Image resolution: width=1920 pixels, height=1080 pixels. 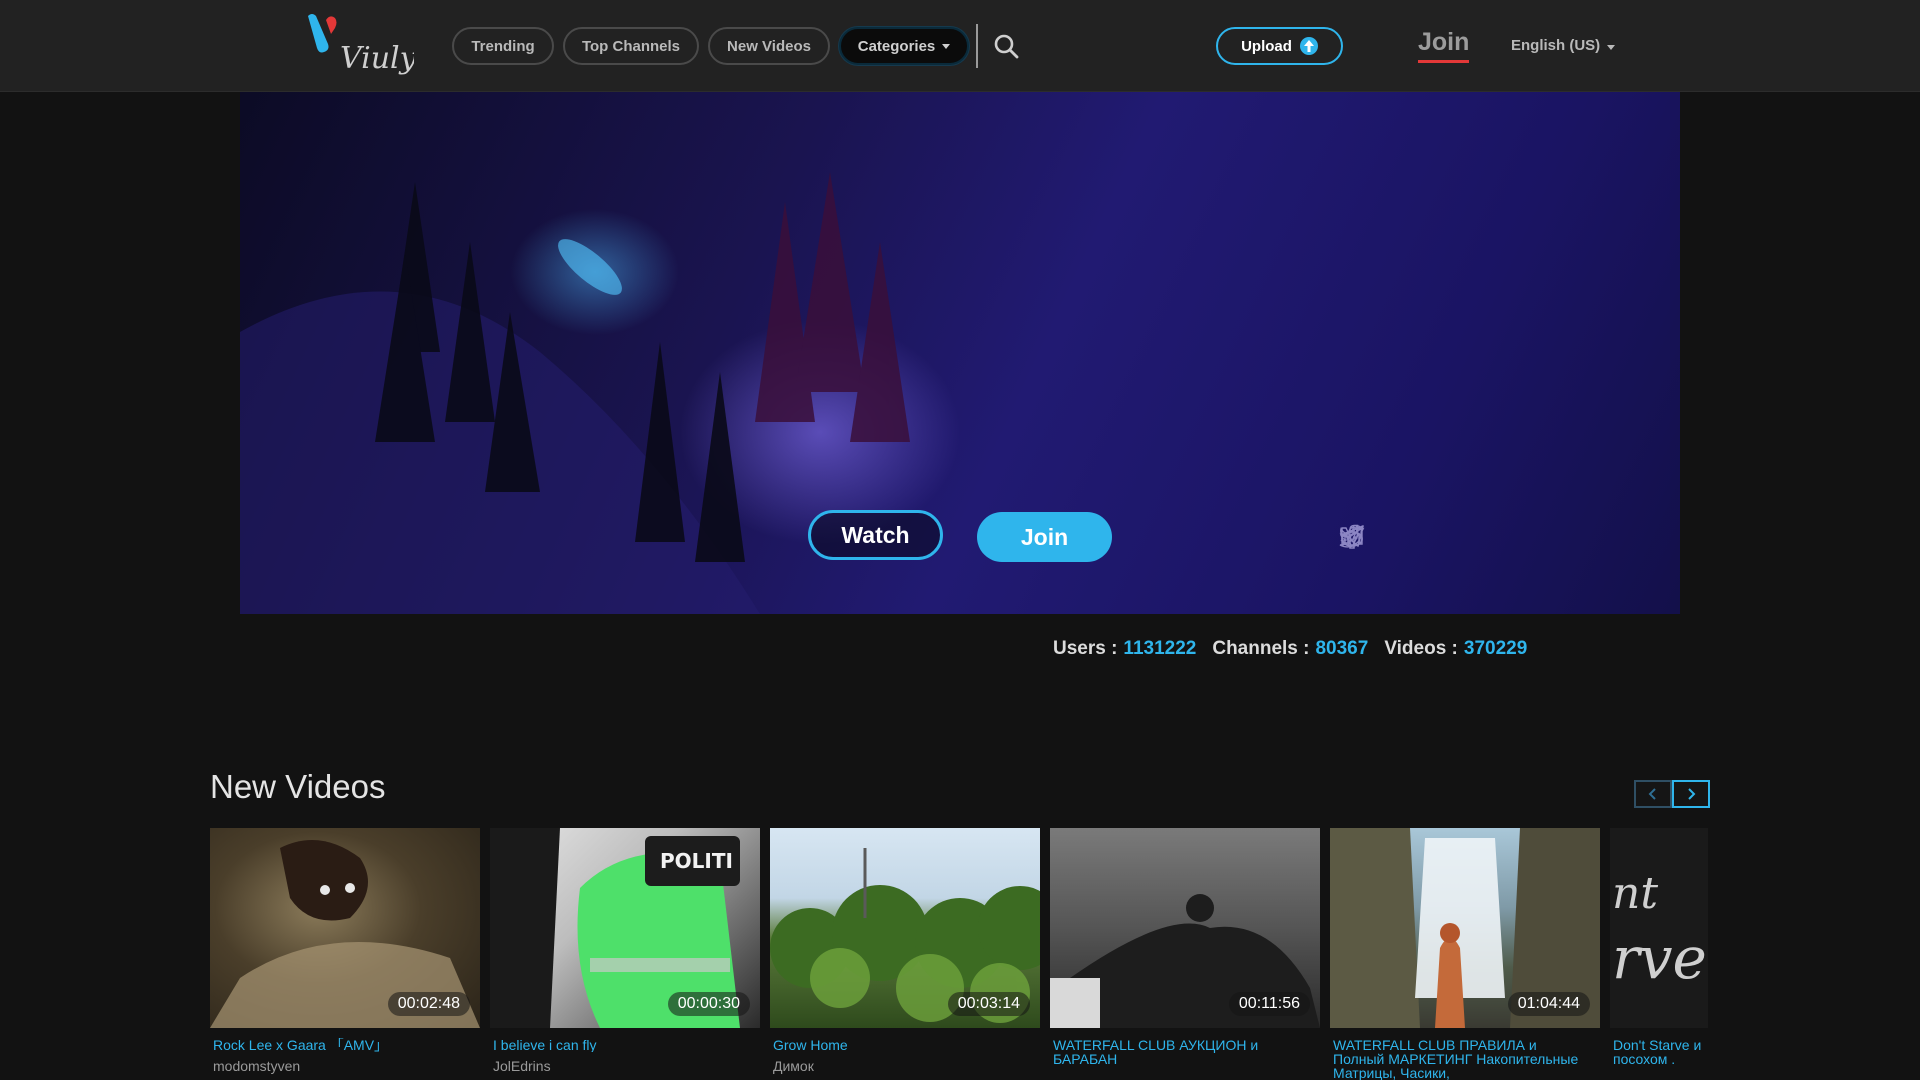 I want to click on video-thumbnail: POLITI 00:00:30, so click(x=625, y=928).